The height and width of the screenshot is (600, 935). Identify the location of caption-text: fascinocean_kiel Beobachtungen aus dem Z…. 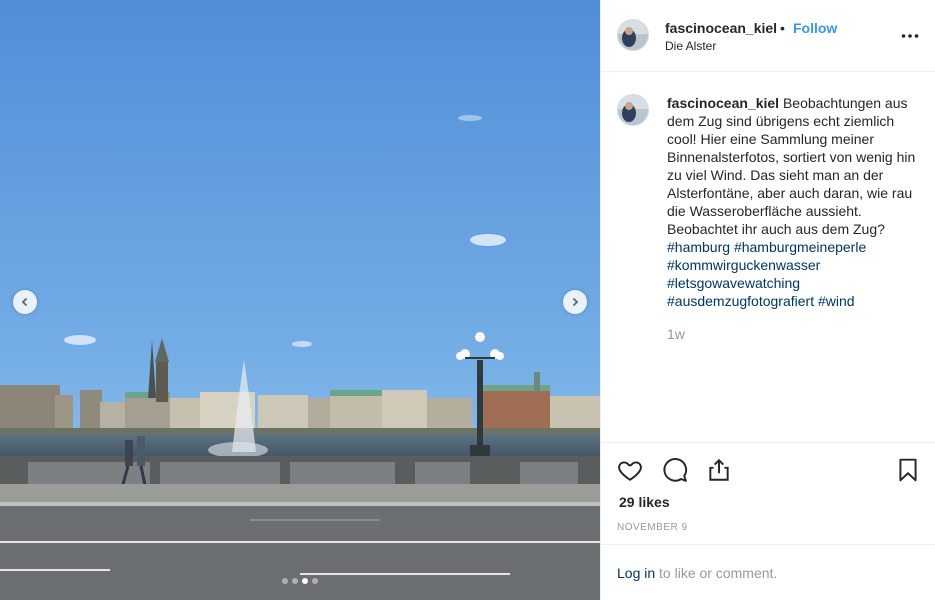
(796, 202).